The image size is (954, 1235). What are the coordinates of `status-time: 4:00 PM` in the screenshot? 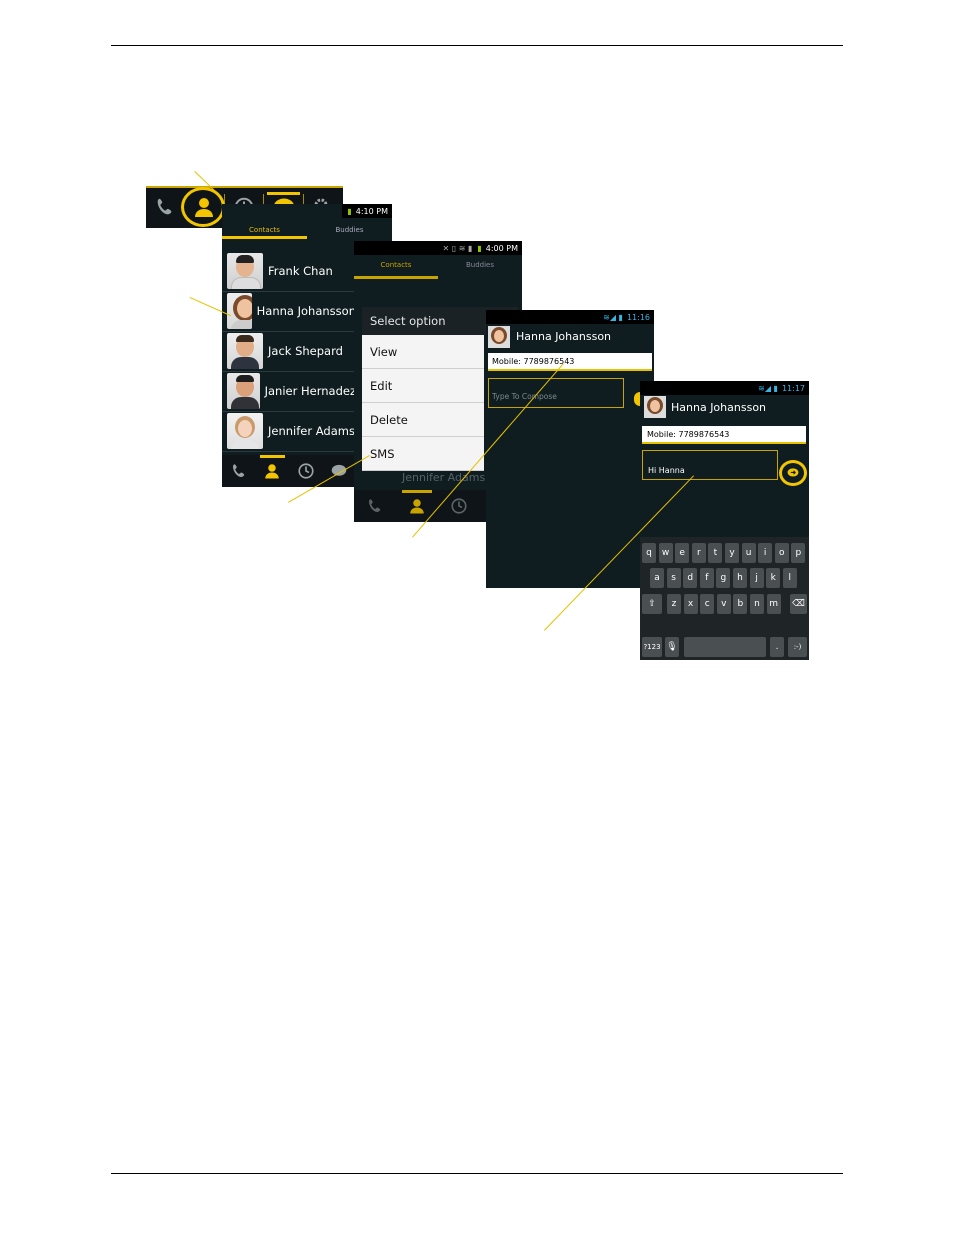 It's located at (501, 248).